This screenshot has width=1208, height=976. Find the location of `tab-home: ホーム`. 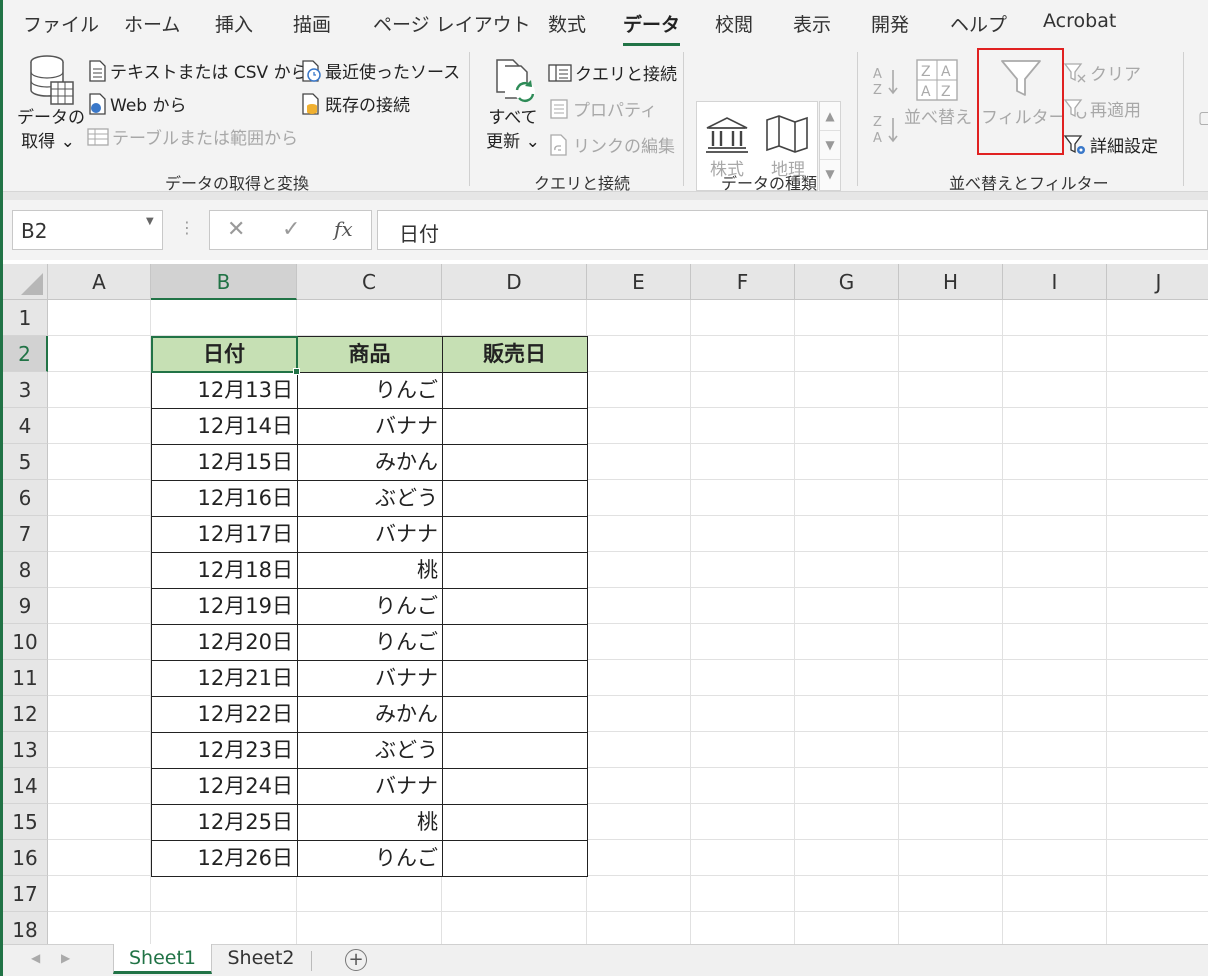

tab-home: ホーム is located at coordinates (152, 23).